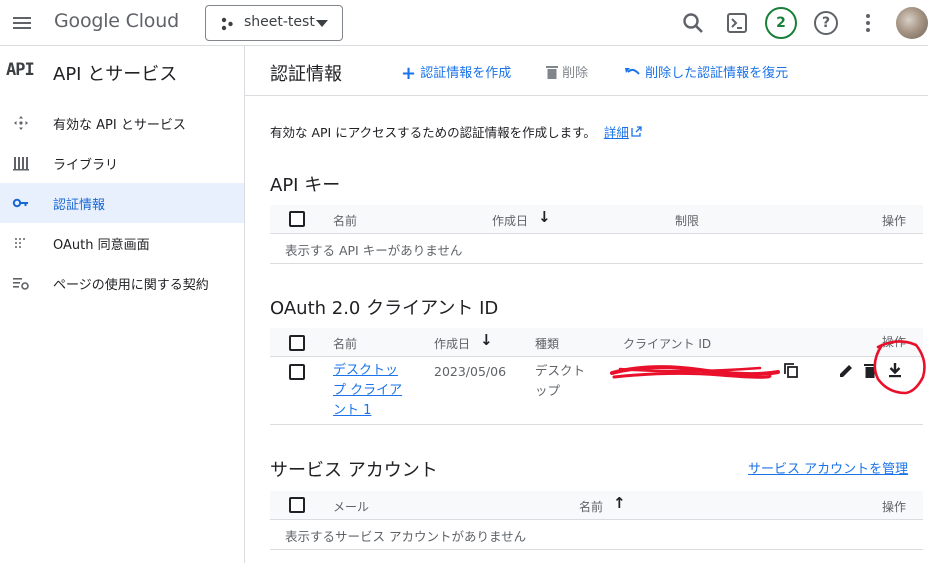 The image size is (928, 563). I want to click on settings-list-icon, so click(21, 284).